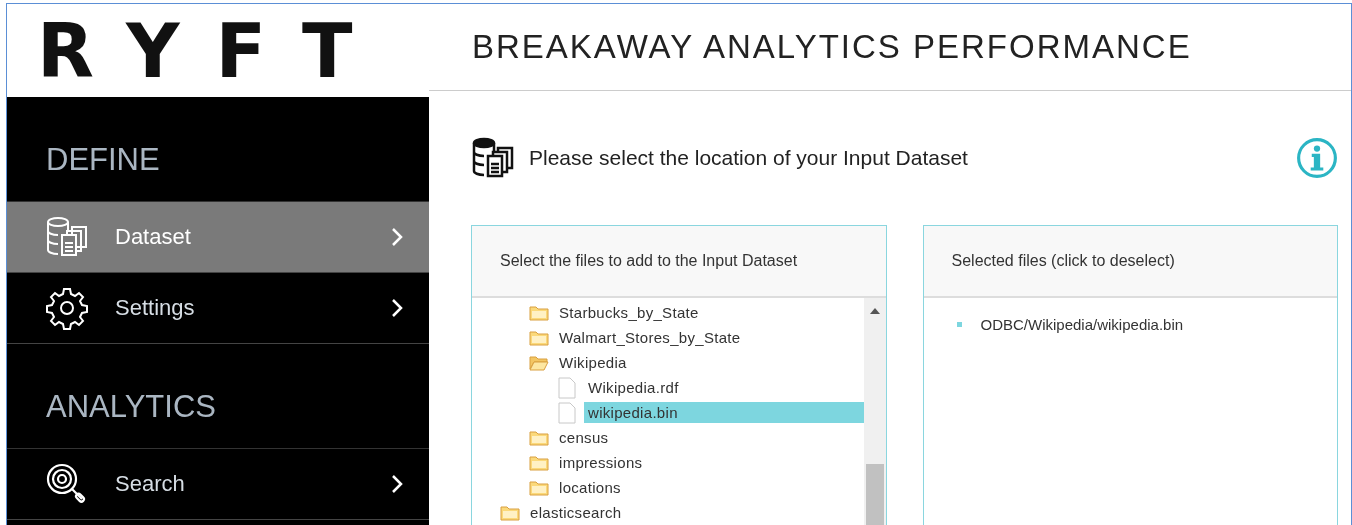 The image size is (1352, 525). Describe the element at coordinates (213, 50) in the screenshot. I see `logo: RYFT` at that location.